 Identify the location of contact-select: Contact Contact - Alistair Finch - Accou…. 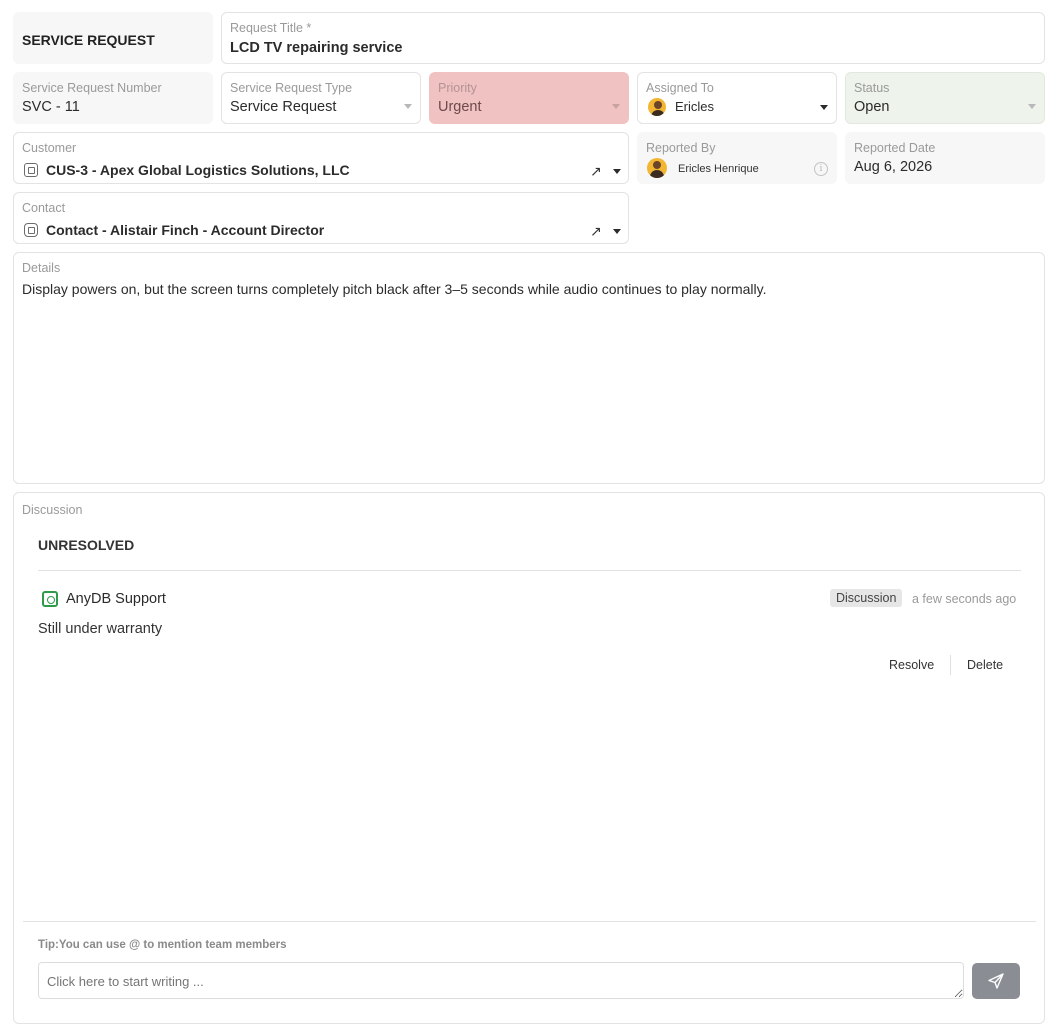
(321, 218).